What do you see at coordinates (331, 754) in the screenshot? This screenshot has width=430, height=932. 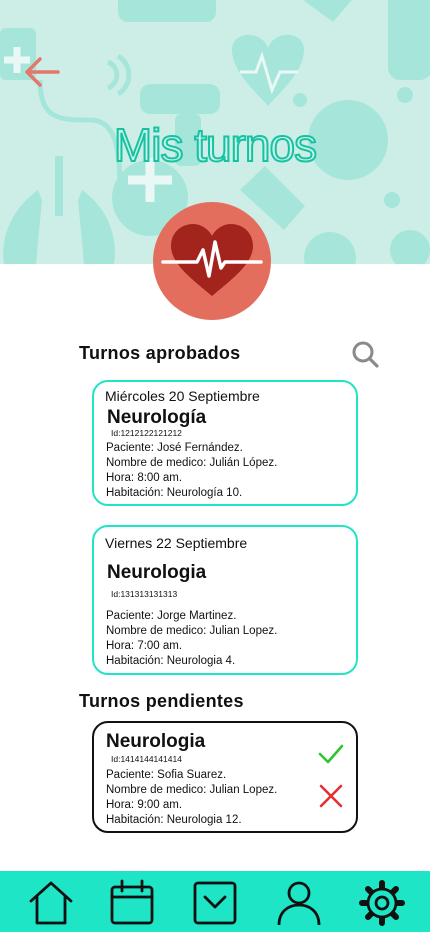 I see `check-icon` at bounding box center [331, 754].